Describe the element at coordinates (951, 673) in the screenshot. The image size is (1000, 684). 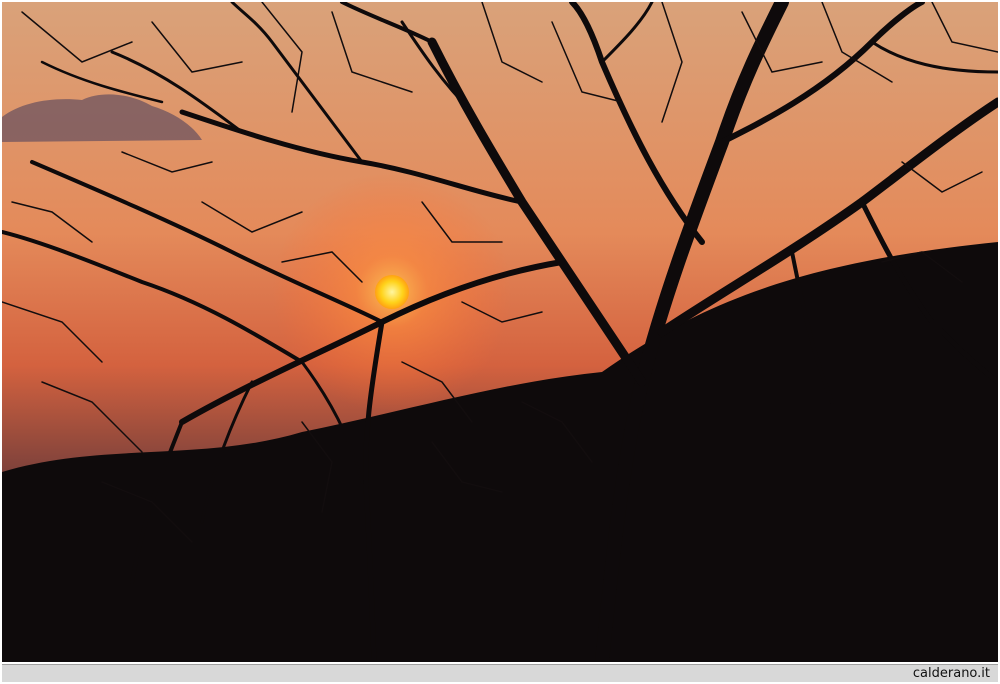
I see `credit-label: calderano.it` at that location.